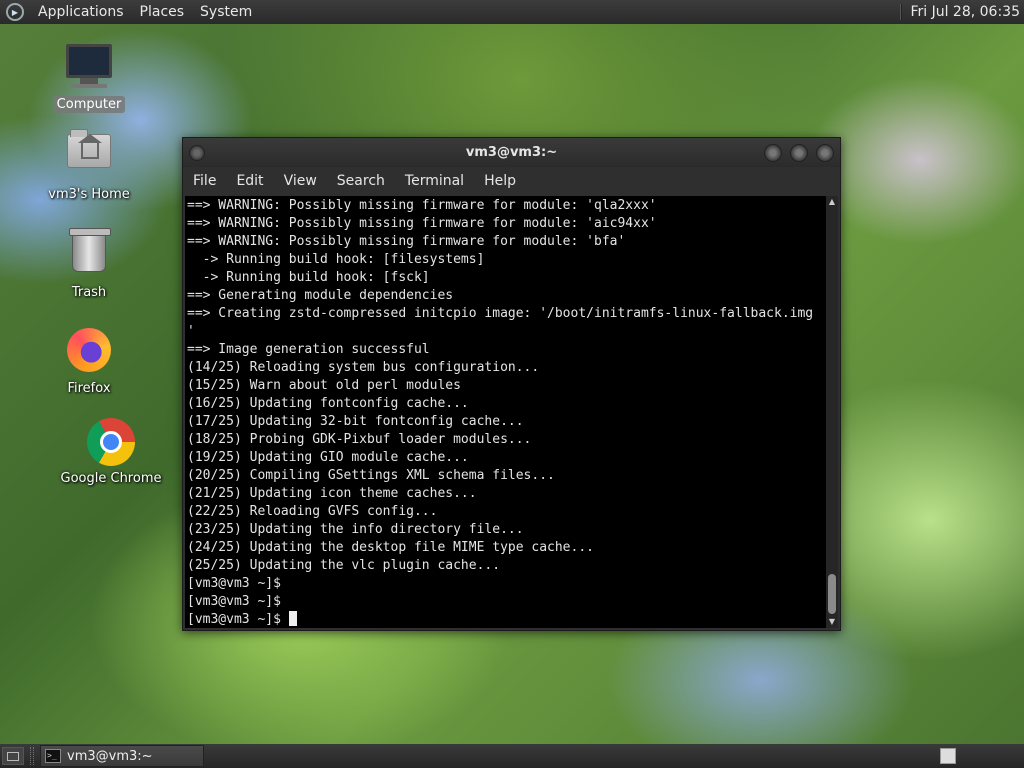 The image size is (1024, 768). Describe the element at coordinates (512, 756) in the screenshot. I see `bottom-panel: >_ vm3@vm3:~` at that location.